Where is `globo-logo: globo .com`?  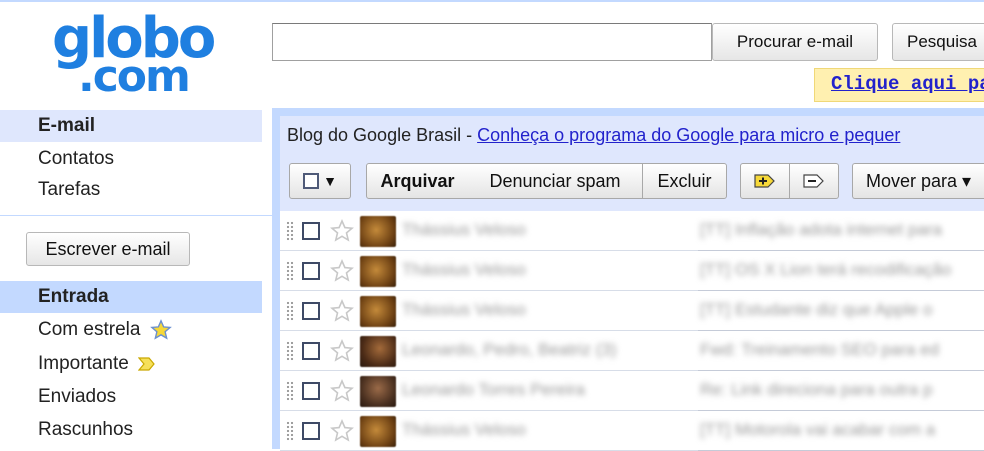 globo-logo: globo .com is located at coordinates (133, 56).